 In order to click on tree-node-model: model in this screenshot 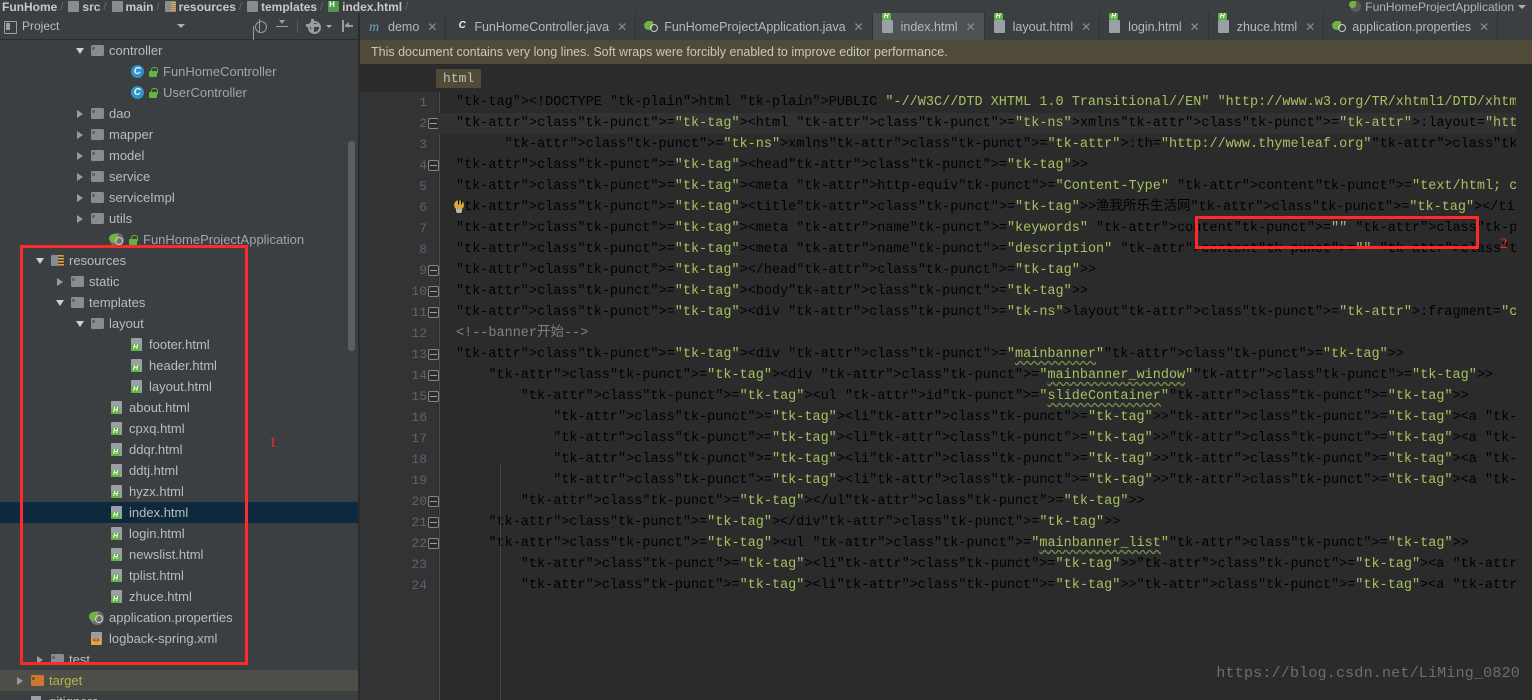, I will do `click(180, 155)`.